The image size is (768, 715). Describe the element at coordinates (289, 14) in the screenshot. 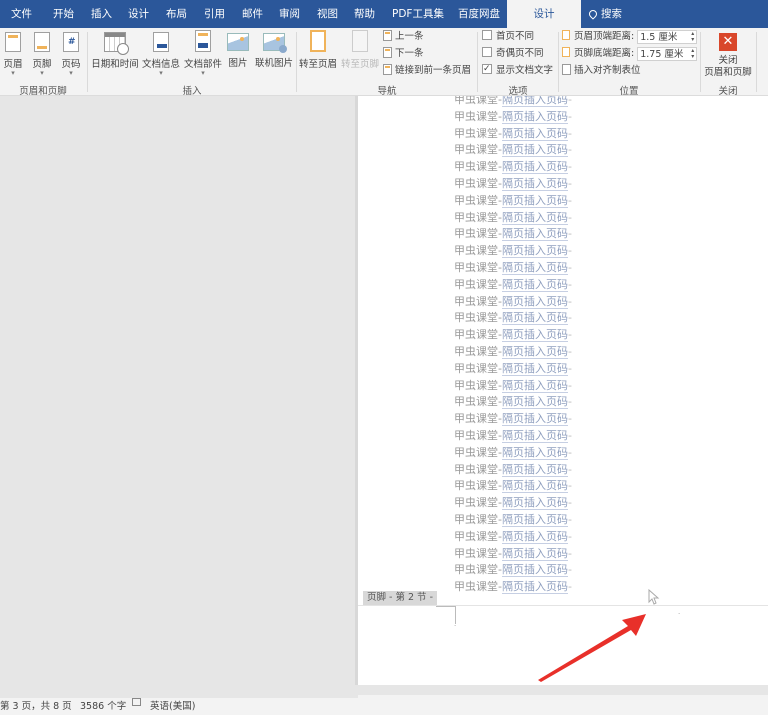

I see `tab-review: 审阅` at that location.